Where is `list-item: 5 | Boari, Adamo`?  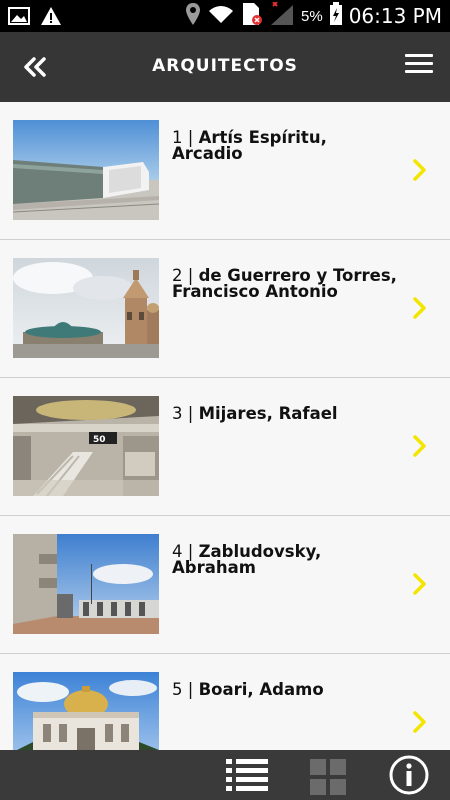 list-item: 5 | Boari, Adamo is located at coordinates (225, 702).